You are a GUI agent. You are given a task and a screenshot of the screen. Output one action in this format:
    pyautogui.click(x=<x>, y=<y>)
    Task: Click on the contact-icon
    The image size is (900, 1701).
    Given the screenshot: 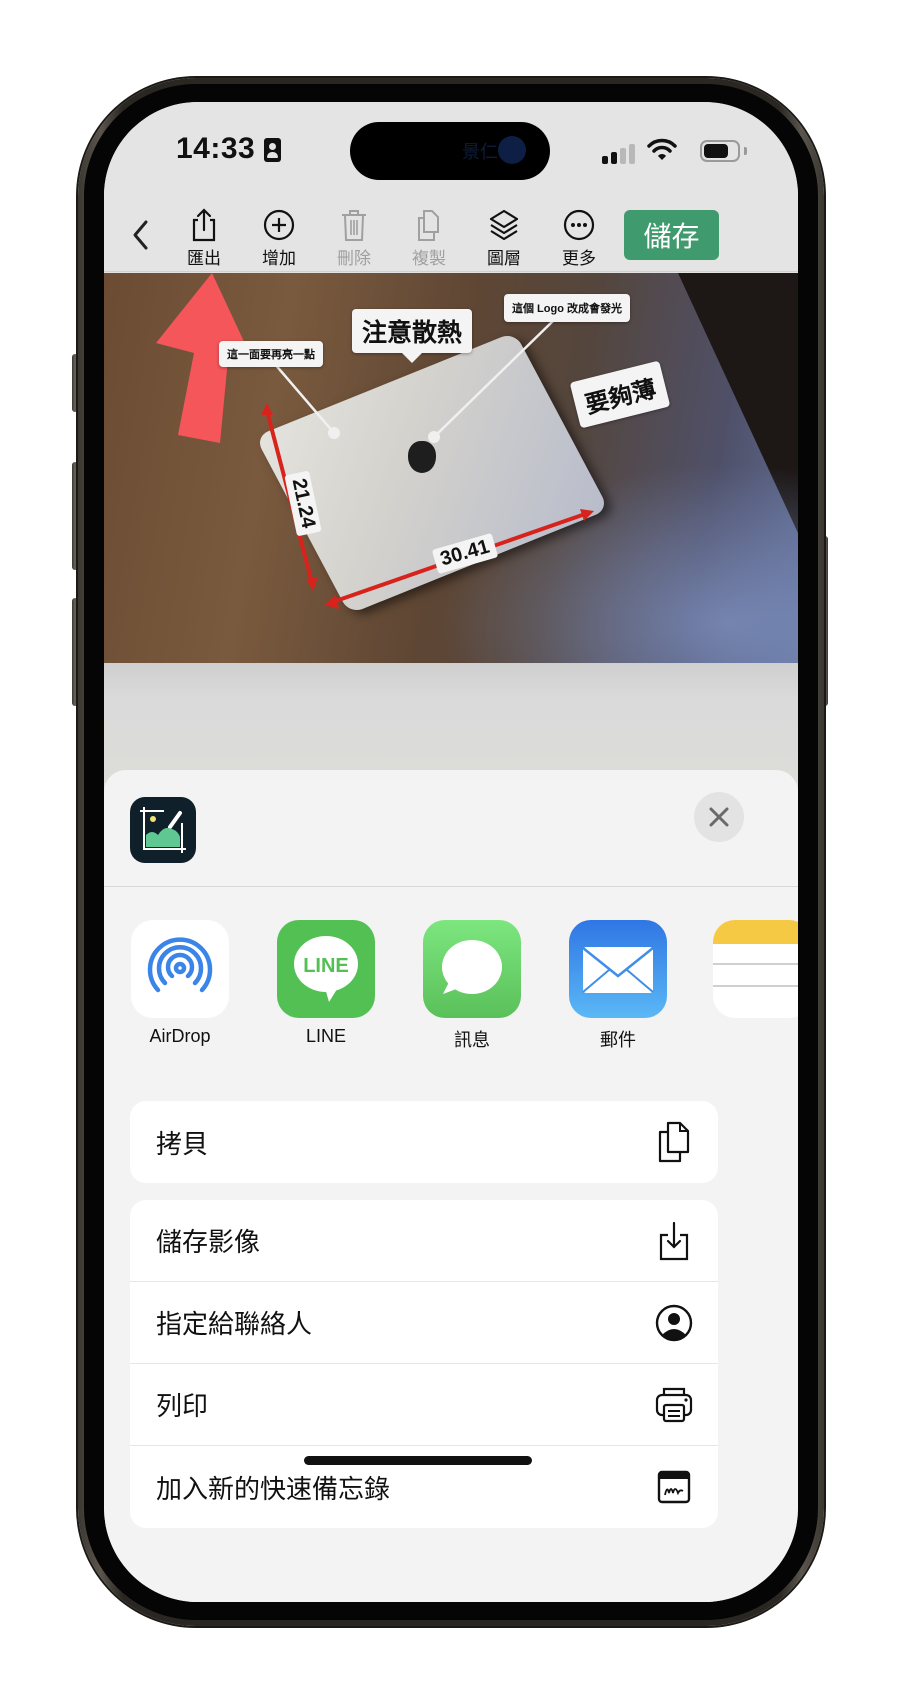 What is the action you would take?
    pyautogui.click(x=674, y=1323)
    